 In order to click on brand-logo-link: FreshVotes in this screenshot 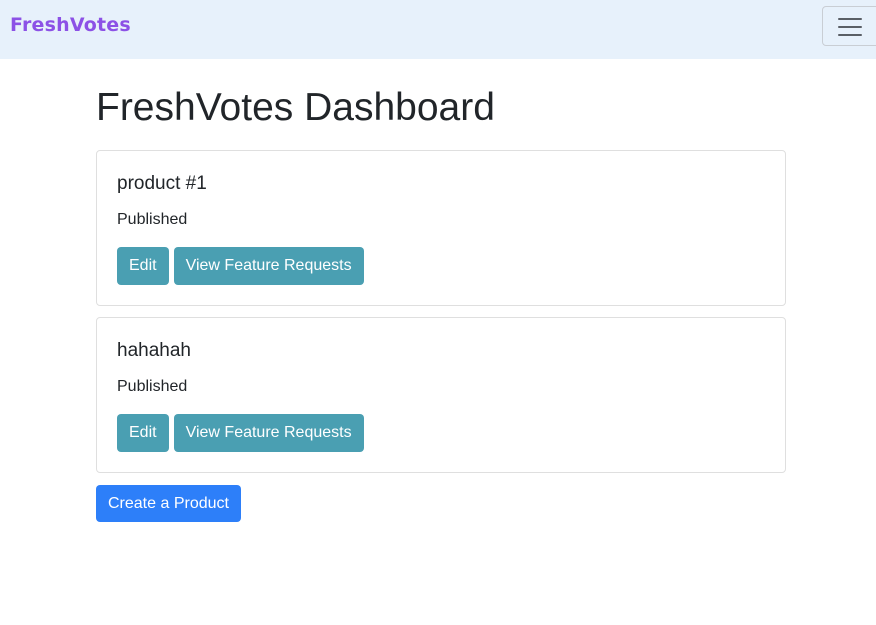, I will do `click(70, 25)`.